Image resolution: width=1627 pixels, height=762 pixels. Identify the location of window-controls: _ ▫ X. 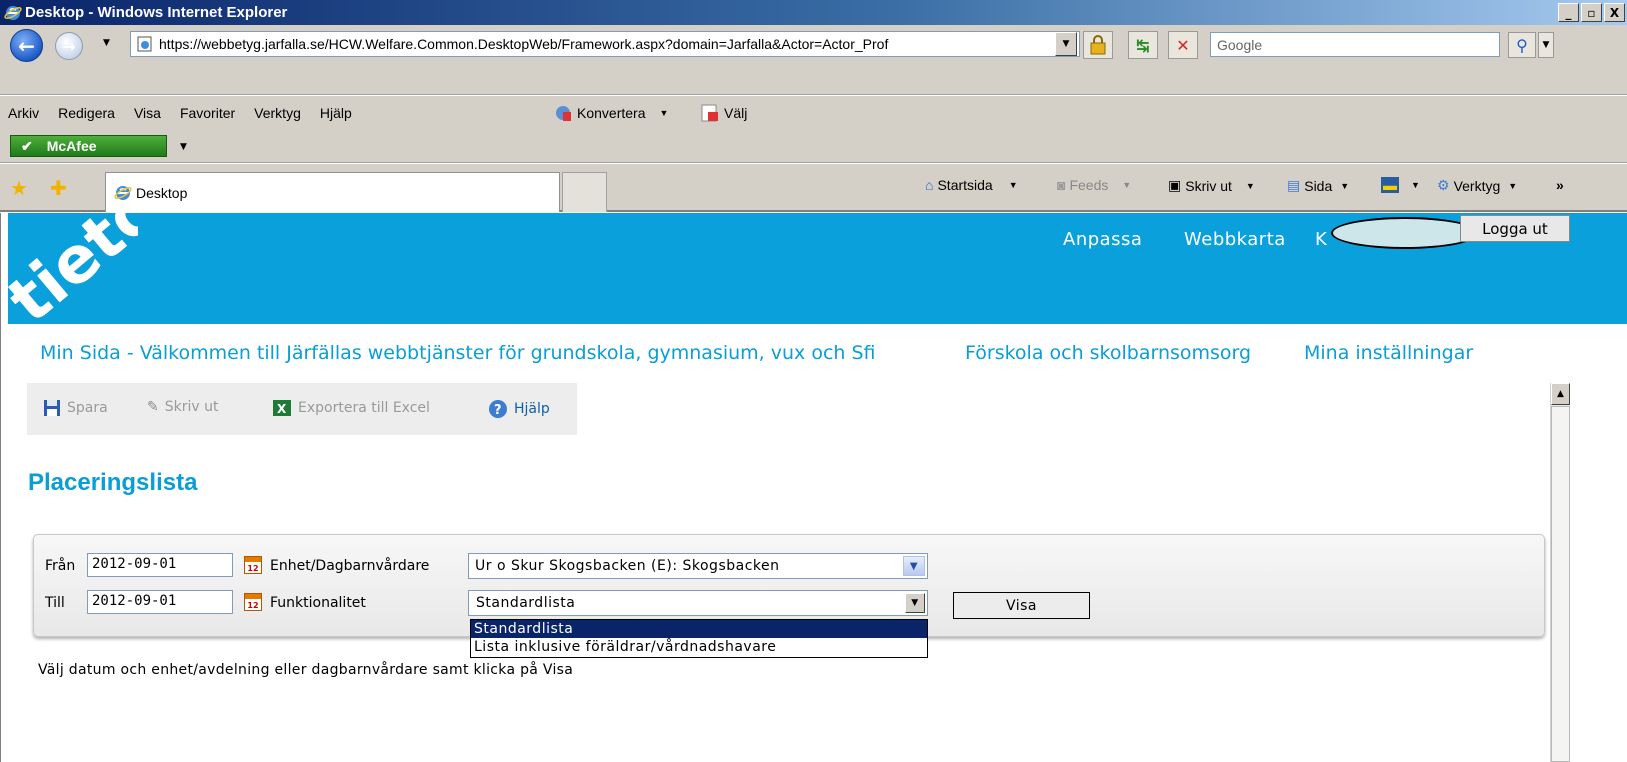
(1591, 12).